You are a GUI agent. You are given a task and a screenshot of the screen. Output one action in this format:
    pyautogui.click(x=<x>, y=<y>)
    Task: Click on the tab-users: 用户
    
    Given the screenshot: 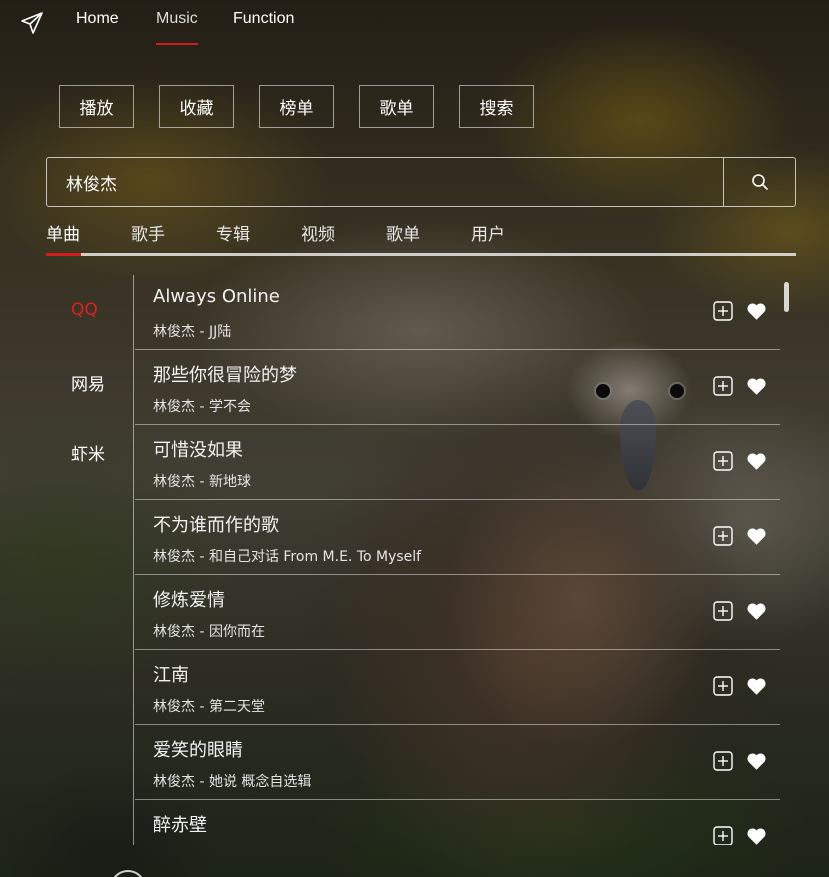 What is the action you would take?
    pyautogui.click(x=488, y=232)
    